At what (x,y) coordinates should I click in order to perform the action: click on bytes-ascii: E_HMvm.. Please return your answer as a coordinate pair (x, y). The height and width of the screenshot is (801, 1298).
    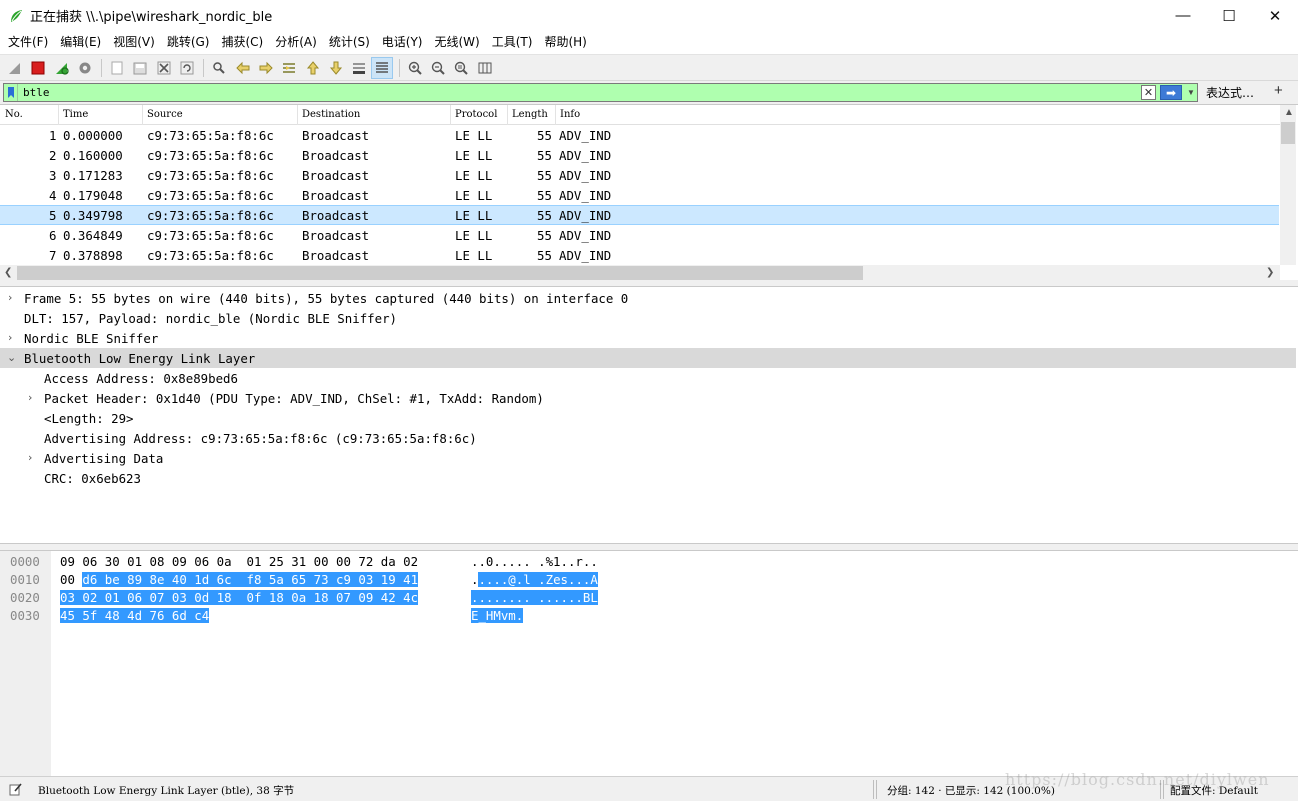
    Looking at the image, I should click on (497, 615).